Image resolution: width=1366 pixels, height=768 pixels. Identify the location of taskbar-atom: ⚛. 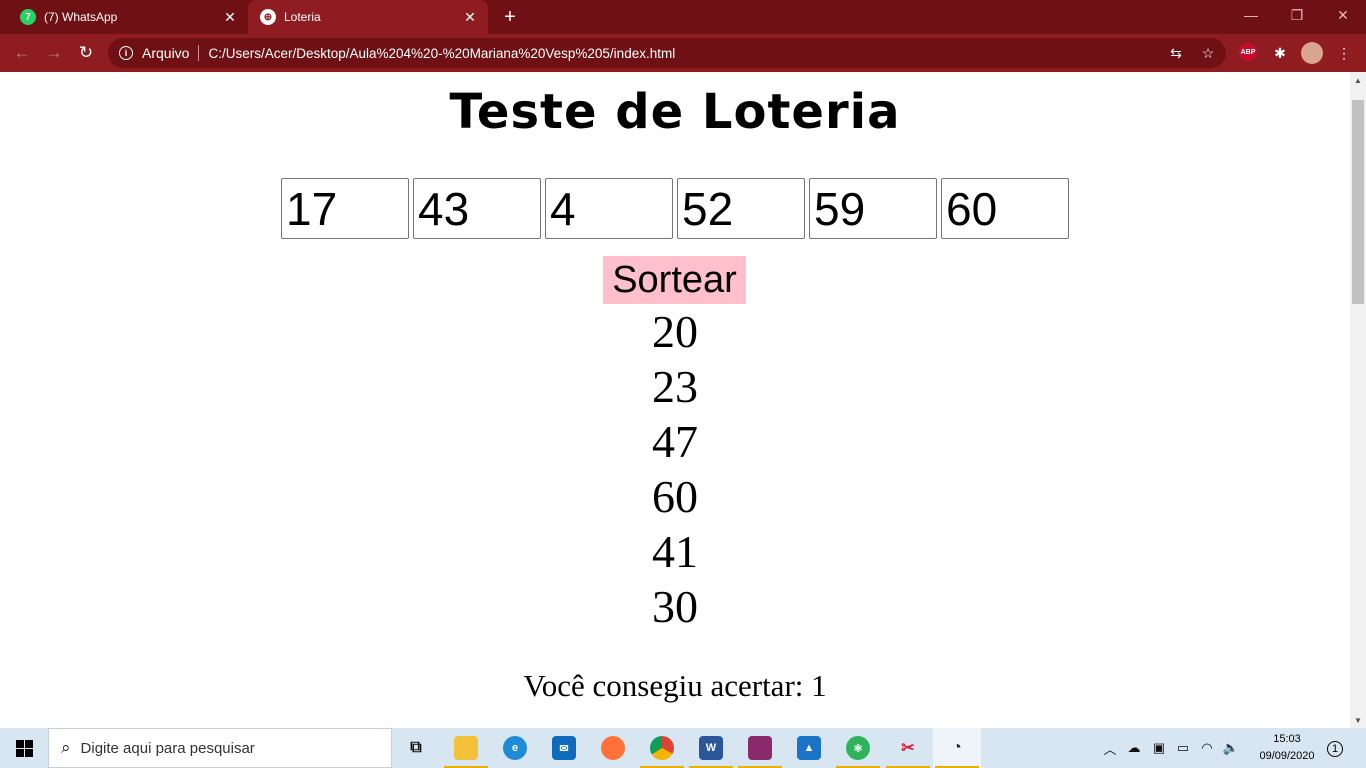
(858, 748).